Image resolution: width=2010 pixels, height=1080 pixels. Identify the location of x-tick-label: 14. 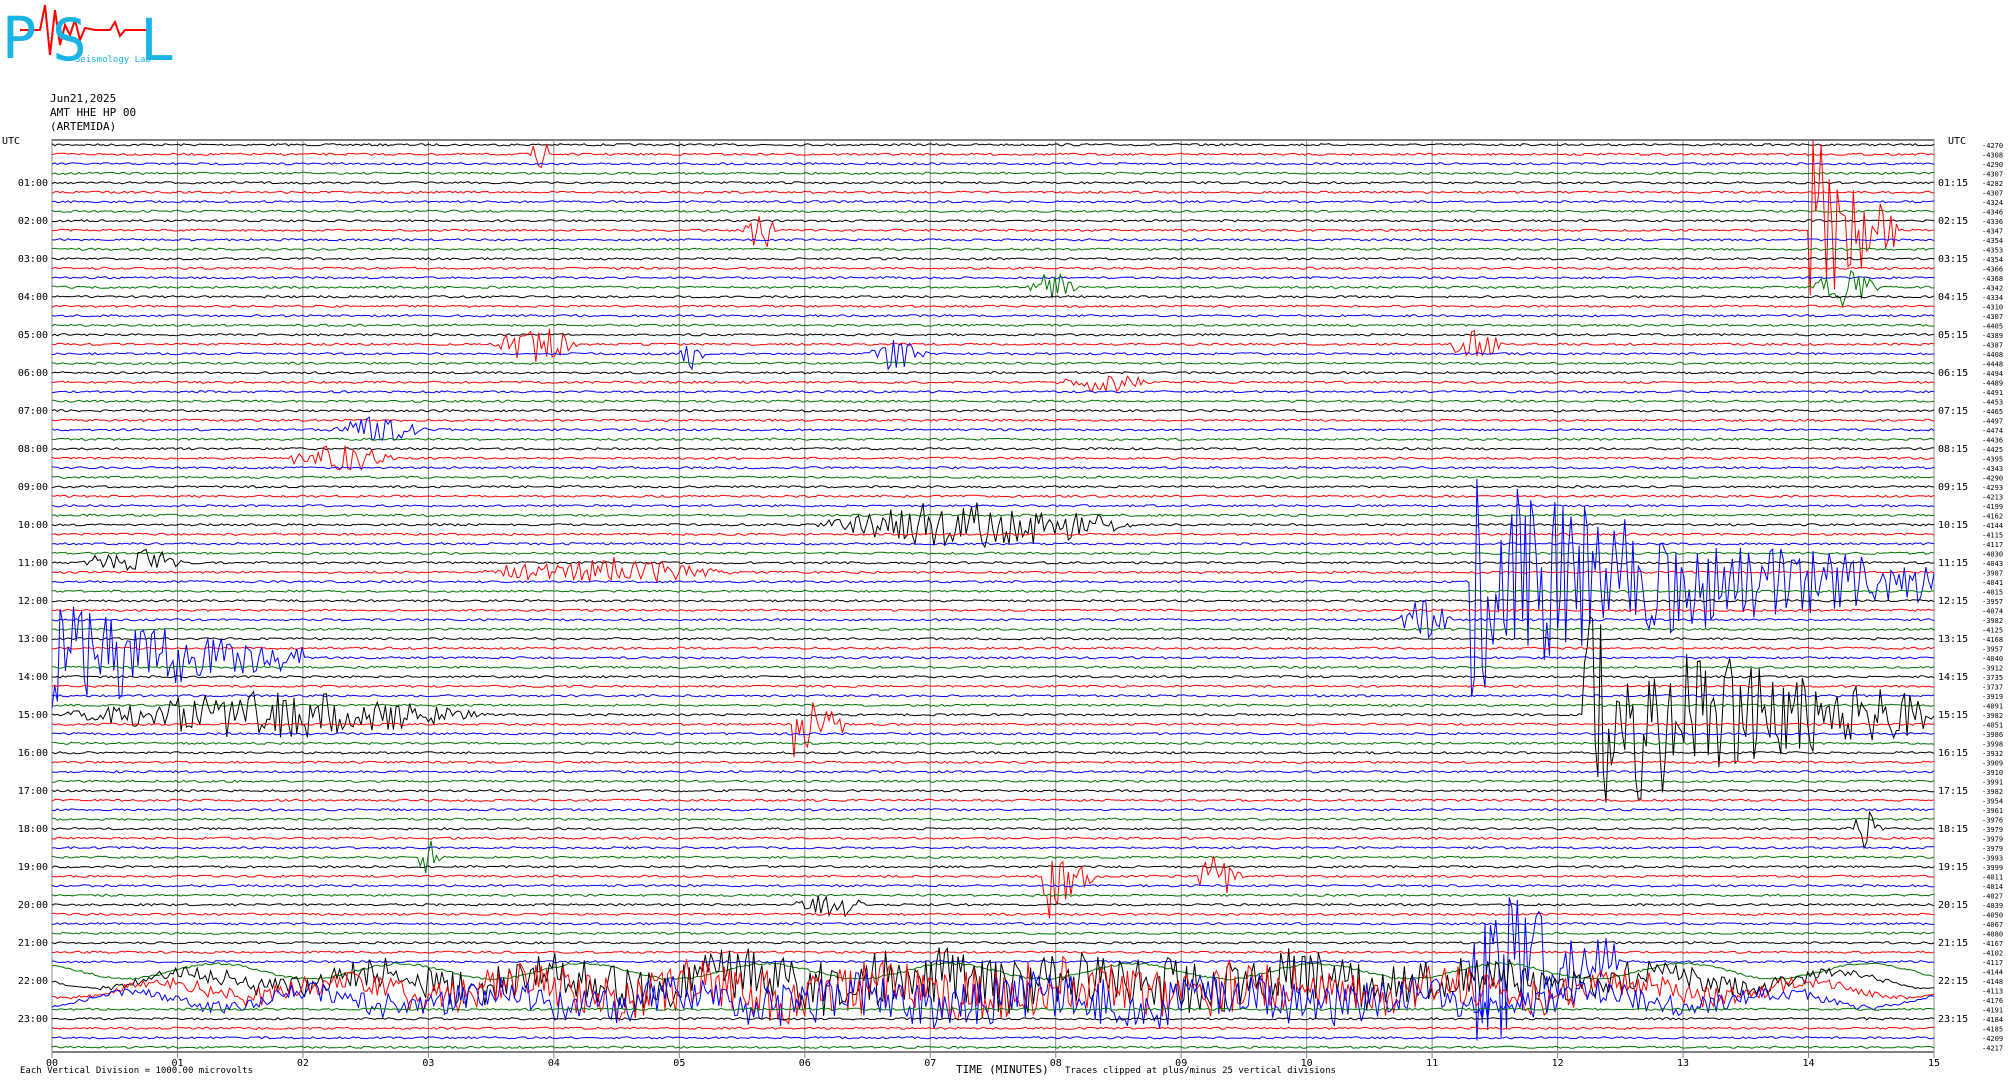
(1809, 1063).